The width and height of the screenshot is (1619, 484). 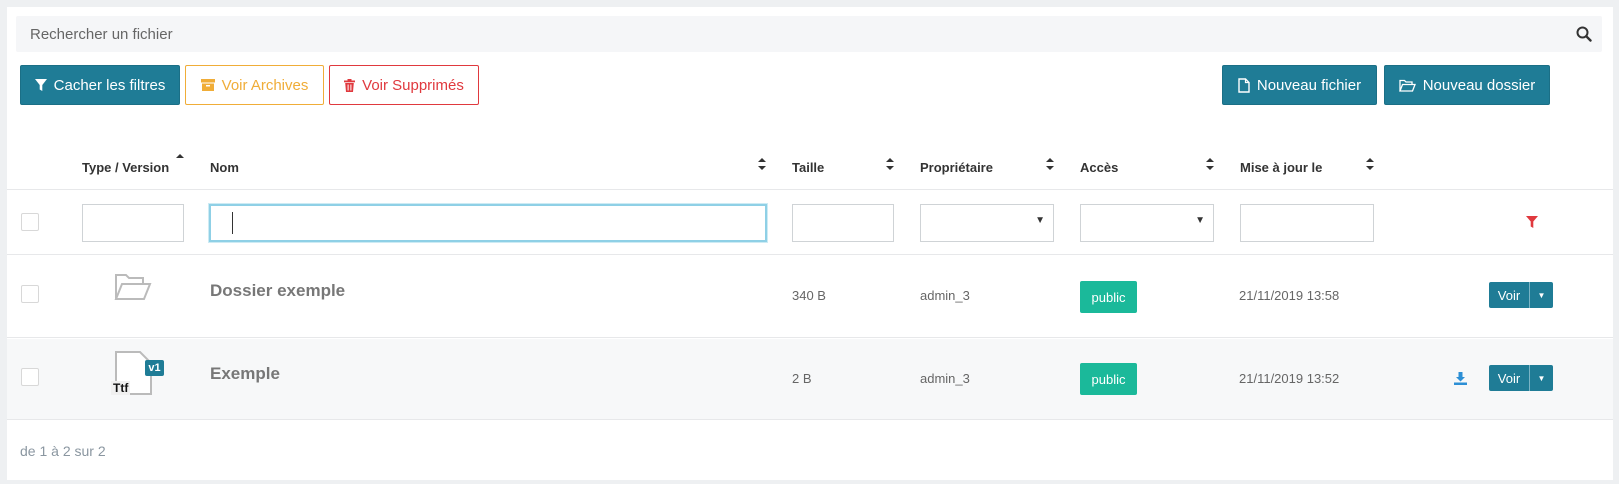 I want to click on filter-divider, so click(x=810, y=254).